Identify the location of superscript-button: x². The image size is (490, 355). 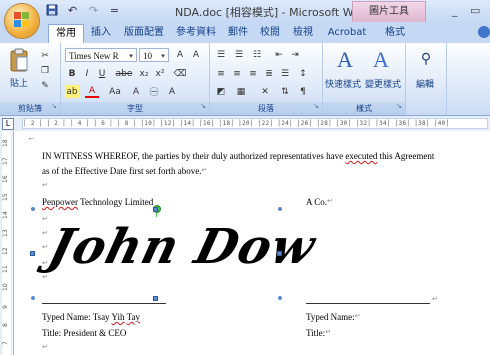
(160, 73).